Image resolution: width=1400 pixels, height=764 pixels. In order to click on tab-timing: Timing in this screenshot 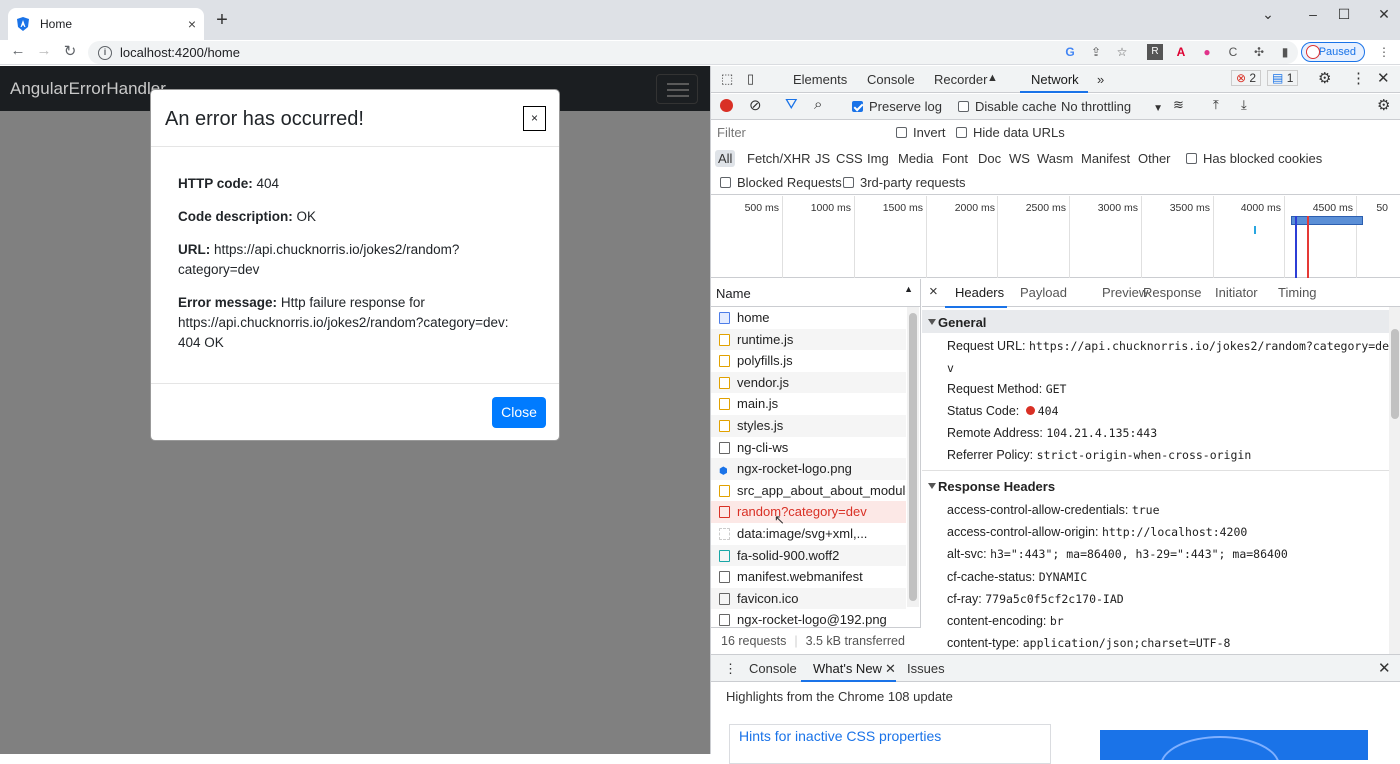, I will do `click(1297, 292)`.